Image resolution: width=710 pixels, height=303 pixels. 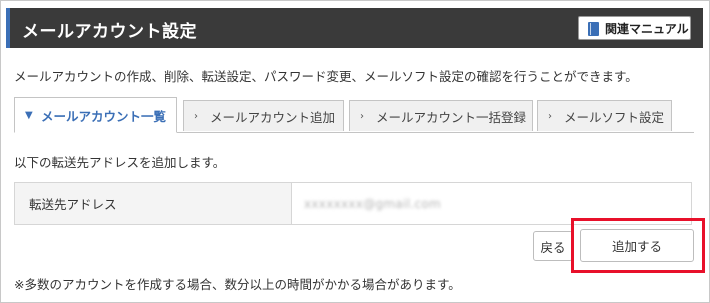 I want to click on tab-mail-software-settings: › メールソフト設定, so click(x=604, y=115).